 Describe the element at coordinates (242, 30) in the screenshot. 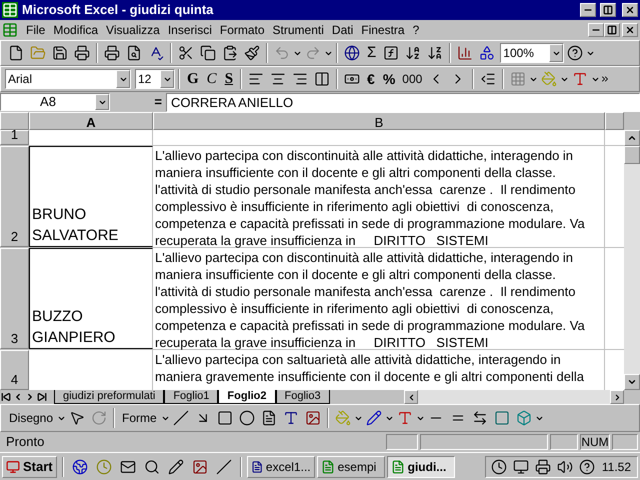

I see `menu-item: Formato` at that location.